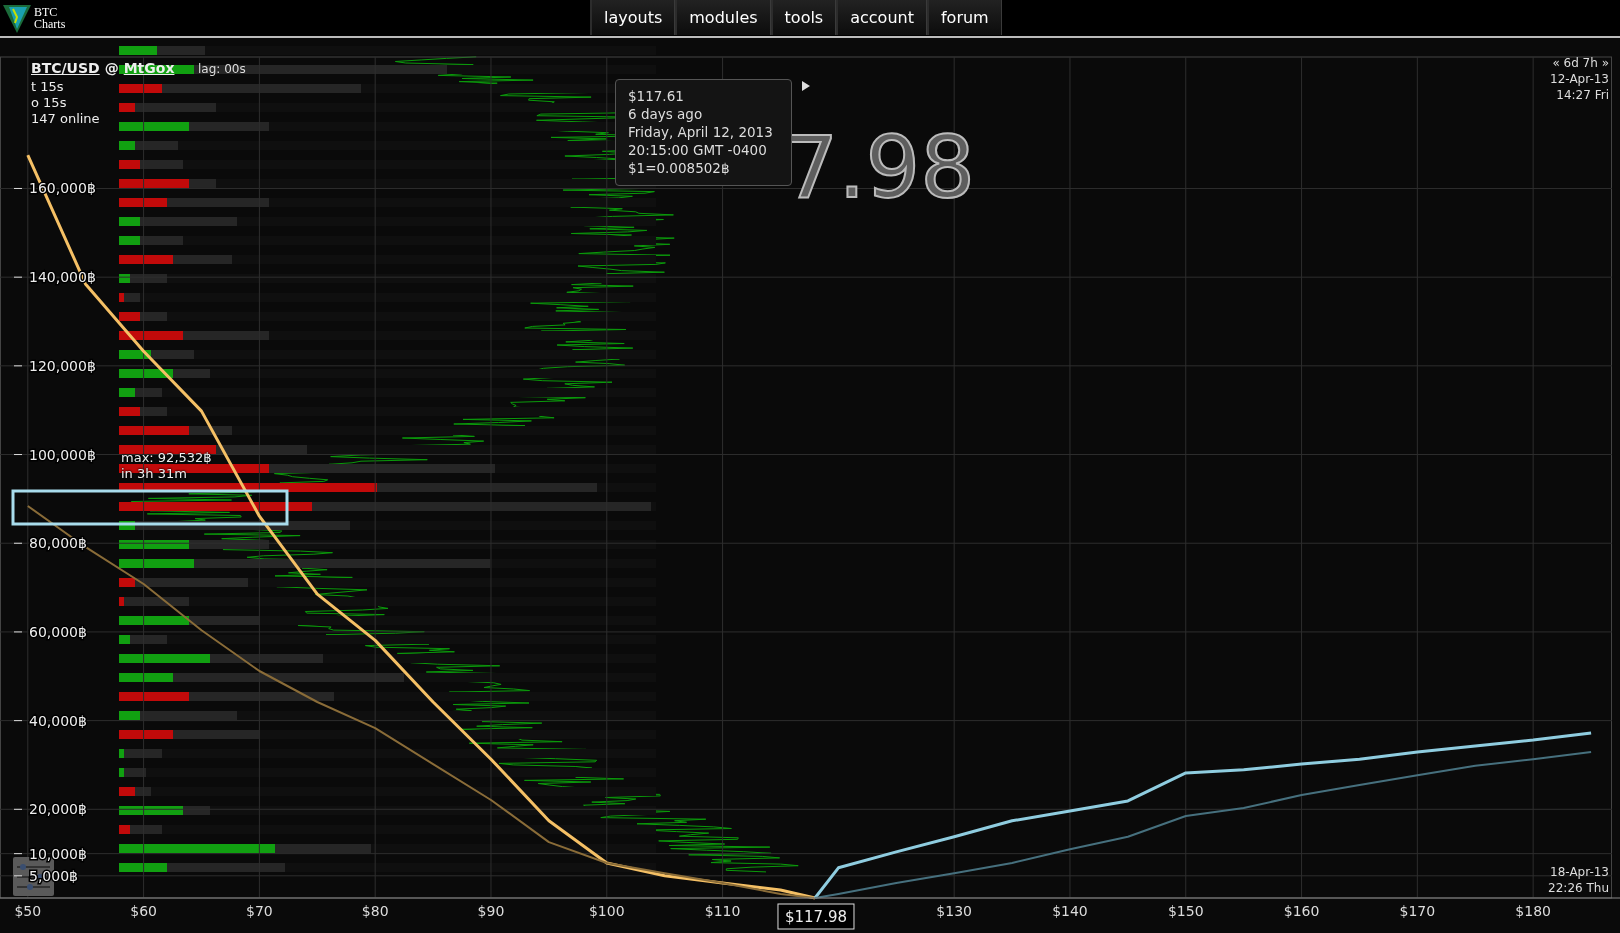 The height and width of the screenshot is (933, 1620). I want to click on axis-label: $110, so click(722, 911).